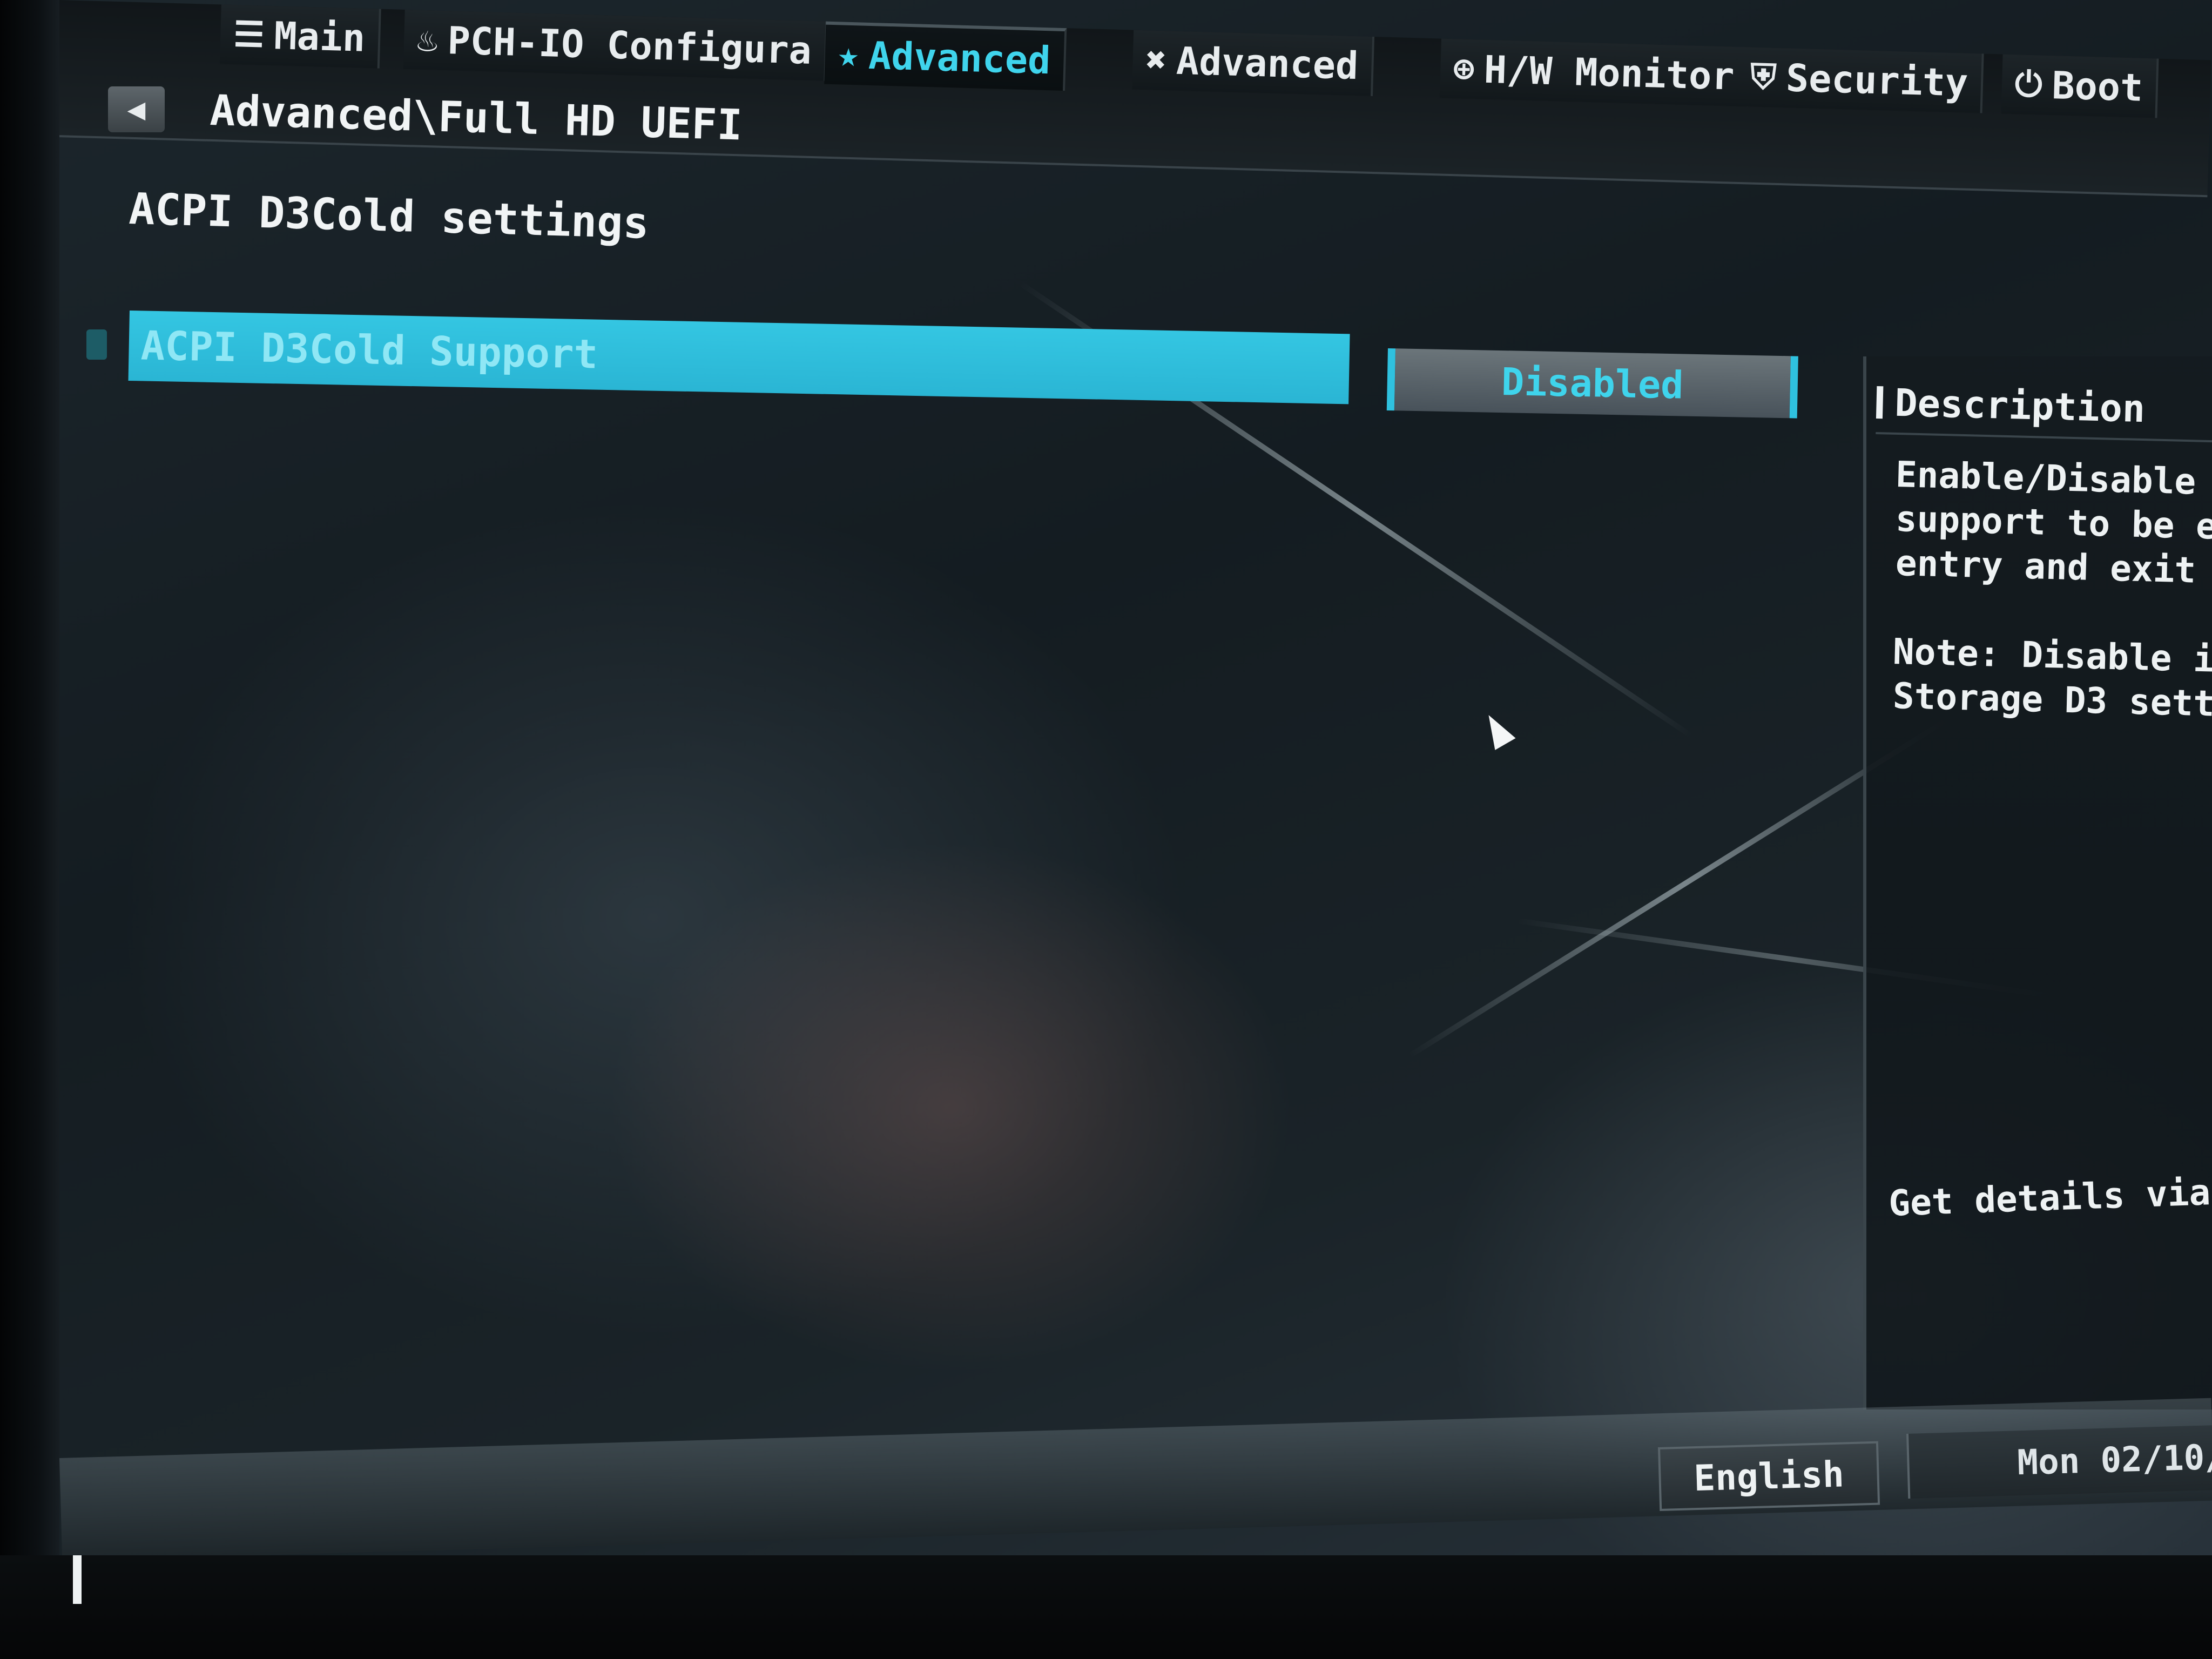  What do you see at coordinates (427, 39) in the screenshot?
I see `flame-icon: ♨` at bounding box center [427, 39].